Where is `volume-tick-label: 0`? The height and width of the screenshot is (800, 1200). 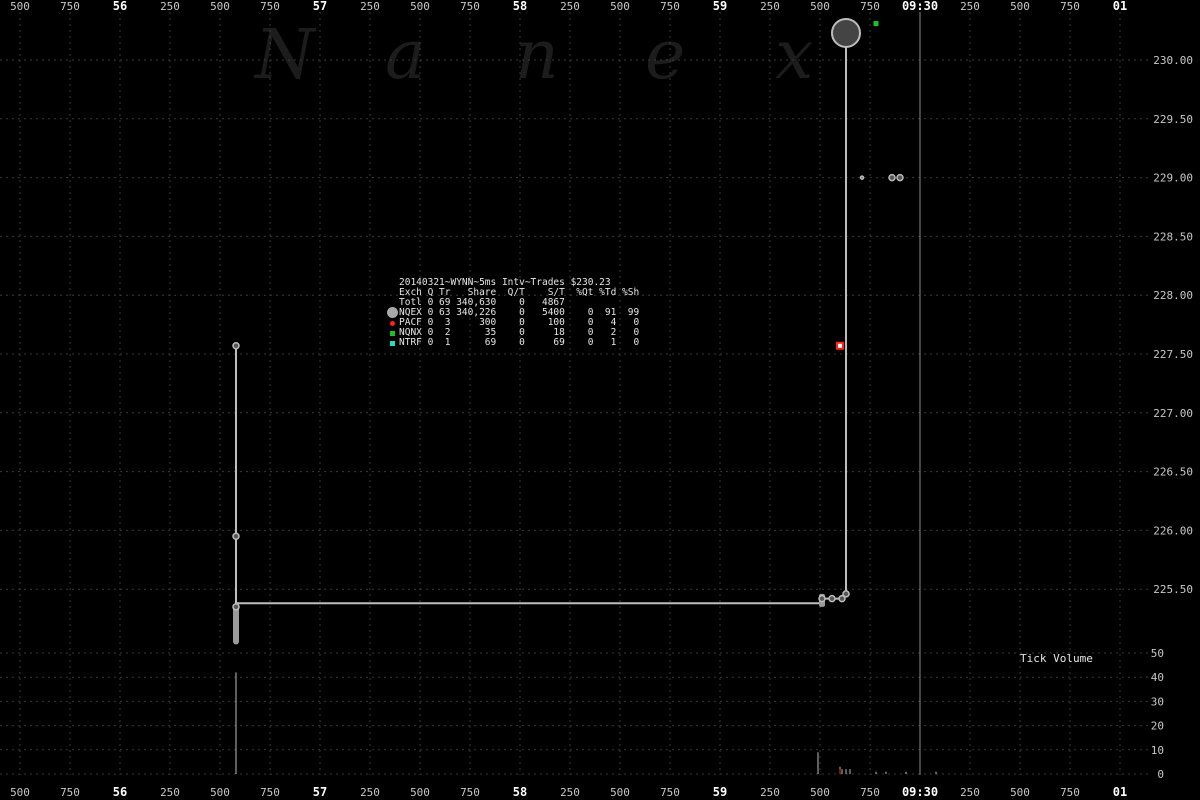 volume-tick-label: 0 is located at coordinates (1160, 774).